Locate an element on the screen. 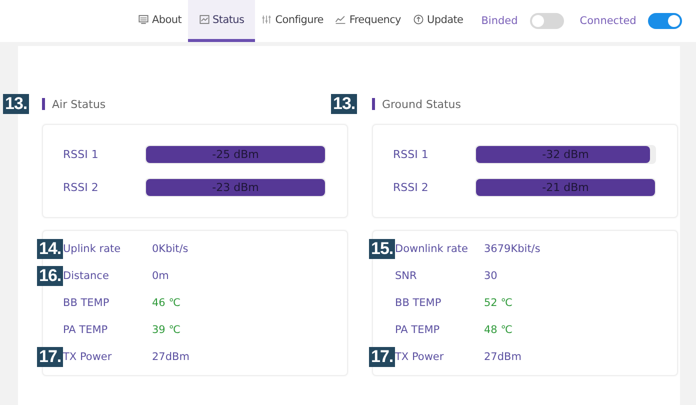 The width and height of the screenshot is (696, 405). section-title: Ground Status is located at coordinates (422, 104).